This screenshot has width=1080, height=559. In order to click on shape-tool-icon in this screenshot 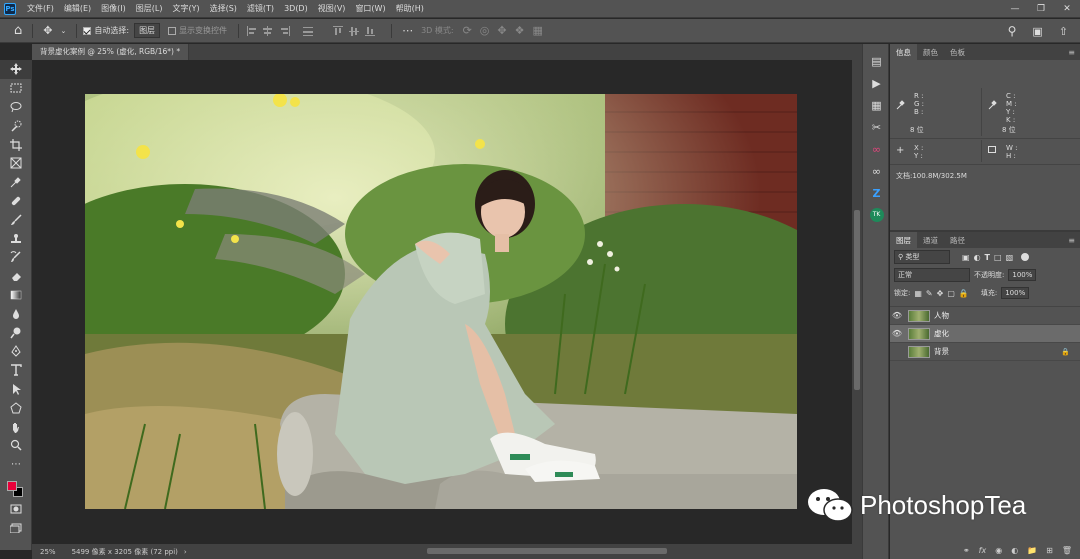, I will do `click(16, 407)`.